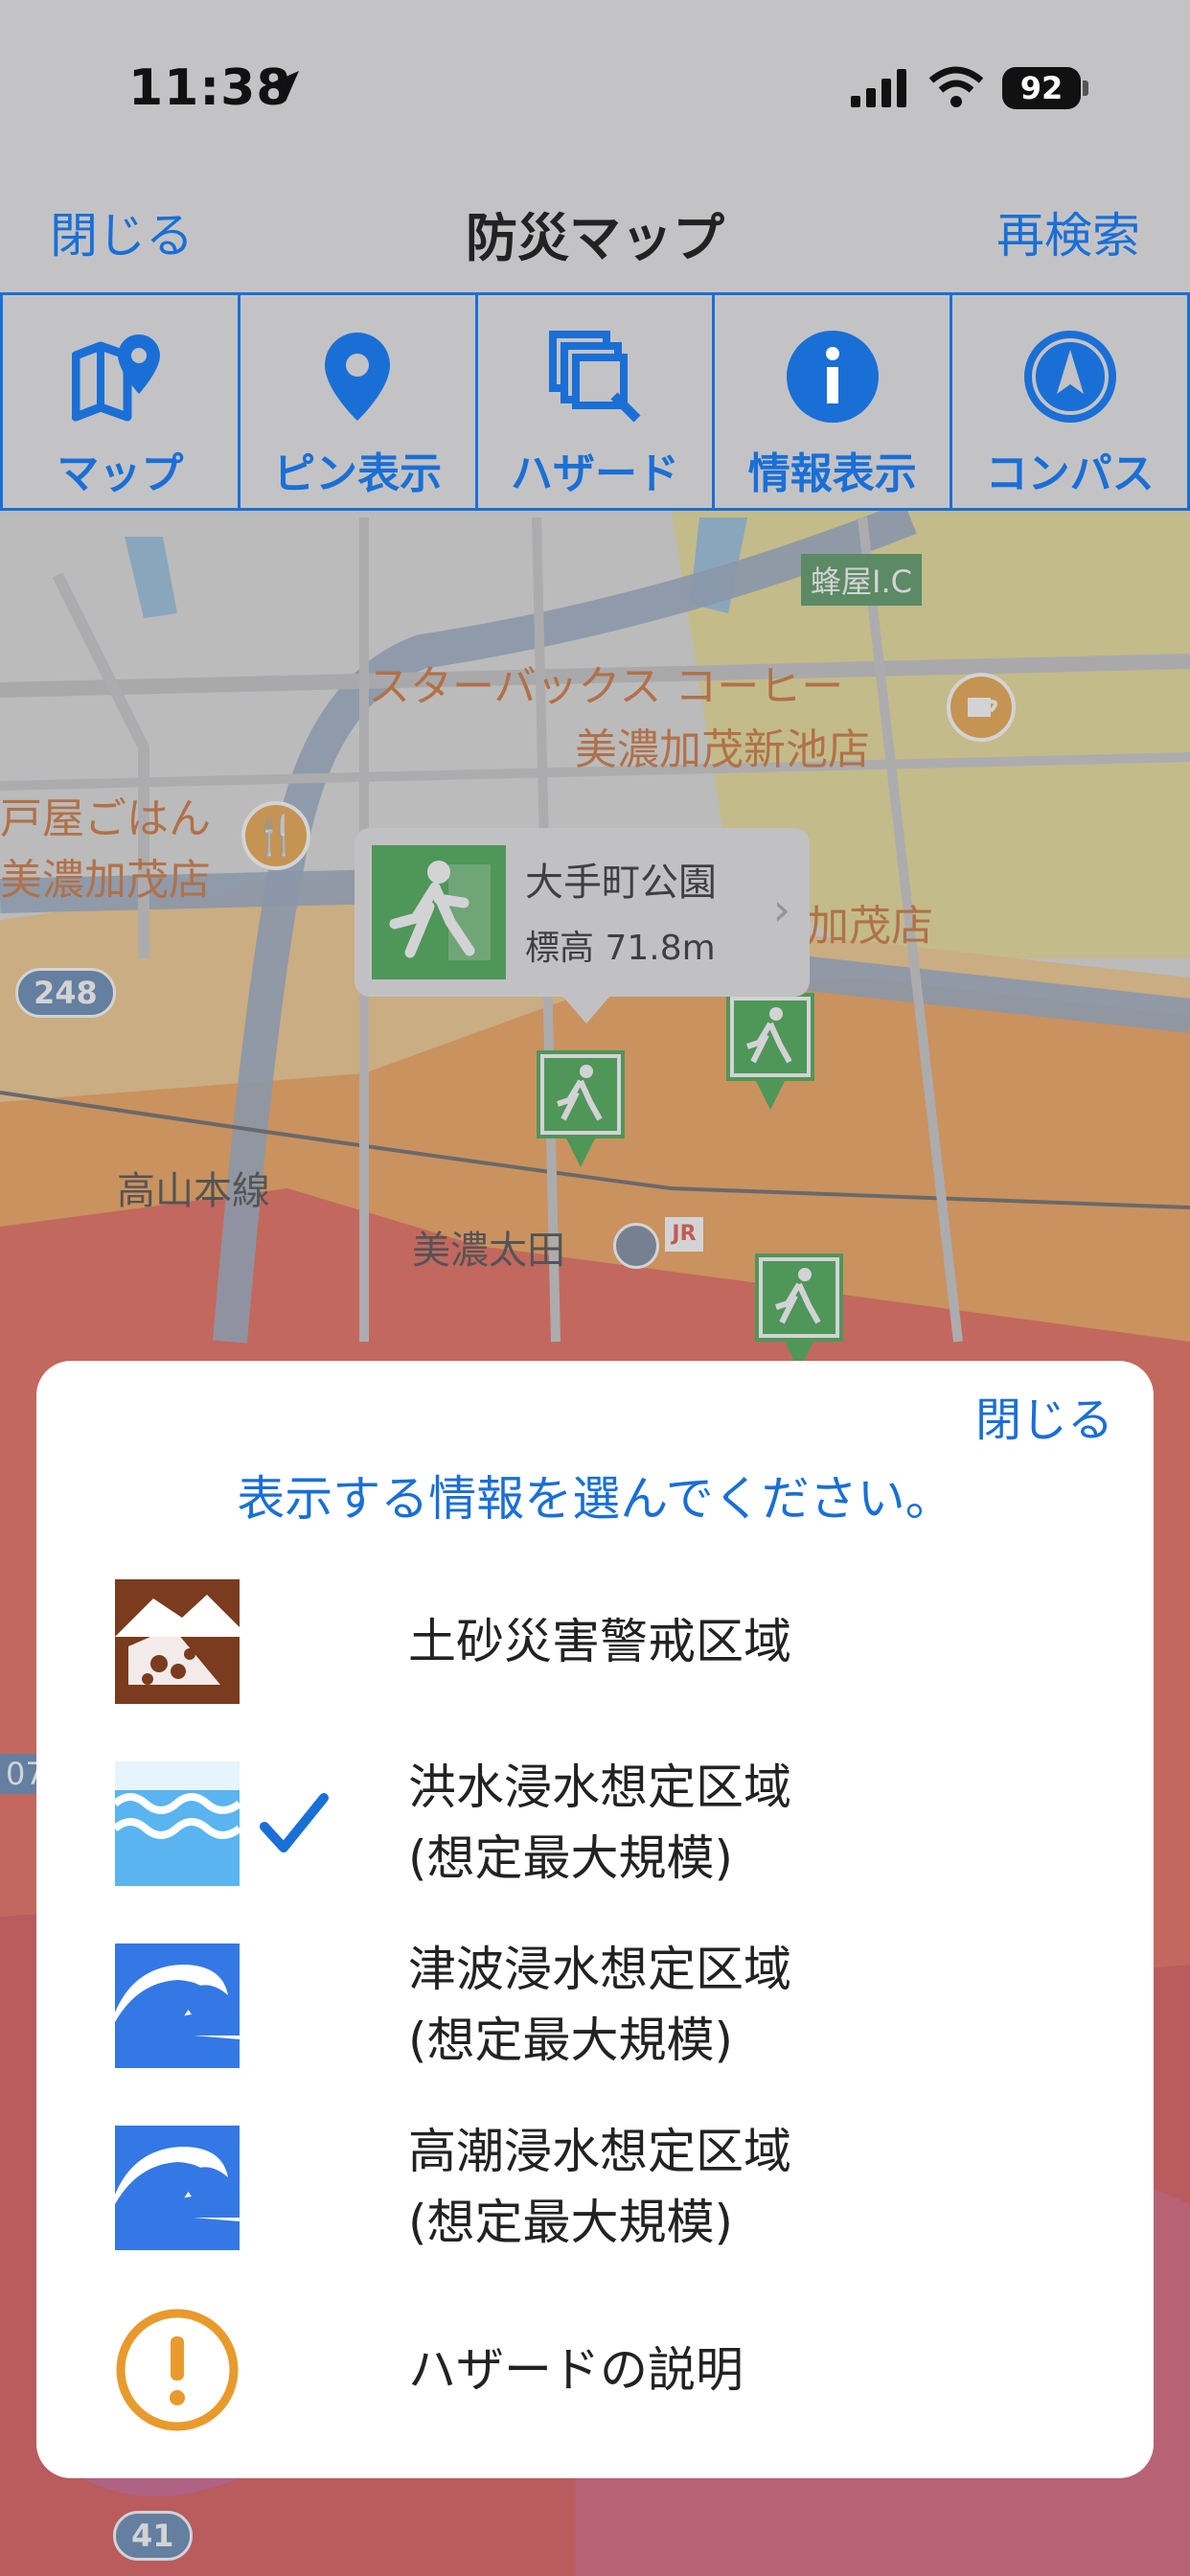  What do you see at coordinates (178, 2006) in the screenshot?
I see `tsunami-icon` at bounding box center [178, 2006].